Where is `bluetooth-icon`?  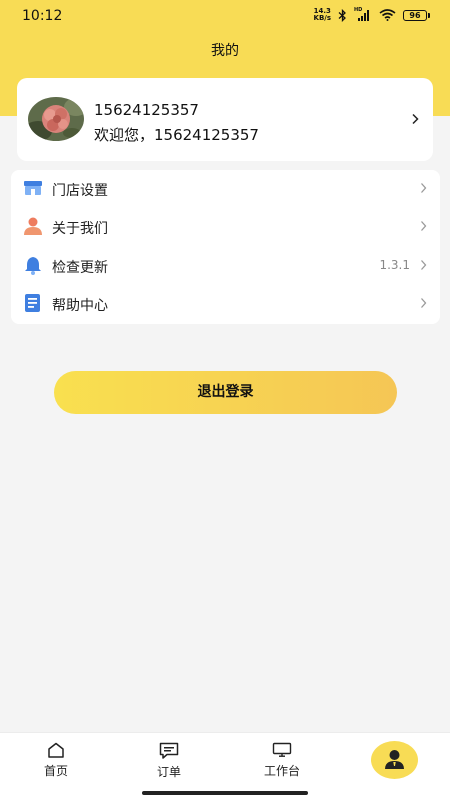 bluetooth-icon is located at coordinates (342, 15).